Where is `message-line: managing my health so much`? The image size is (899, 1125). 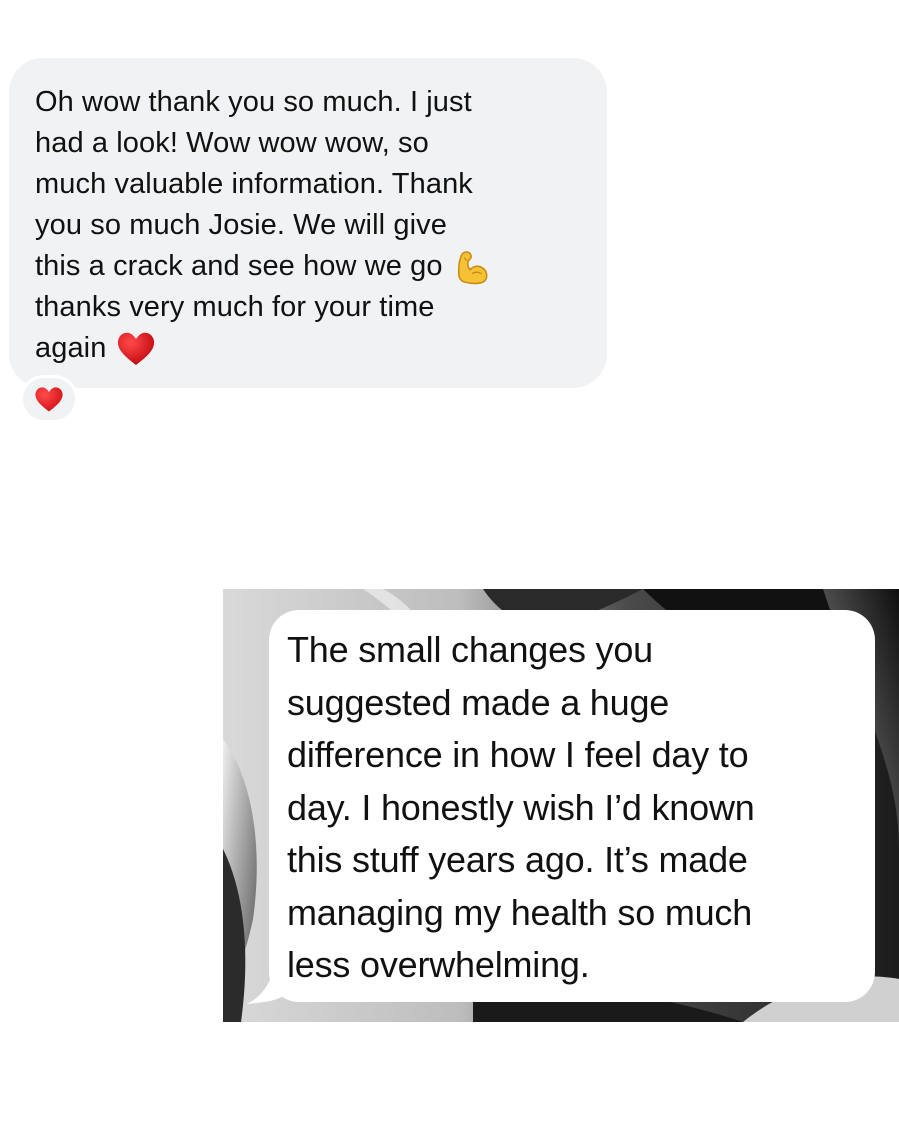
message-line: managing my health so much is located at coordinates (520, 912).